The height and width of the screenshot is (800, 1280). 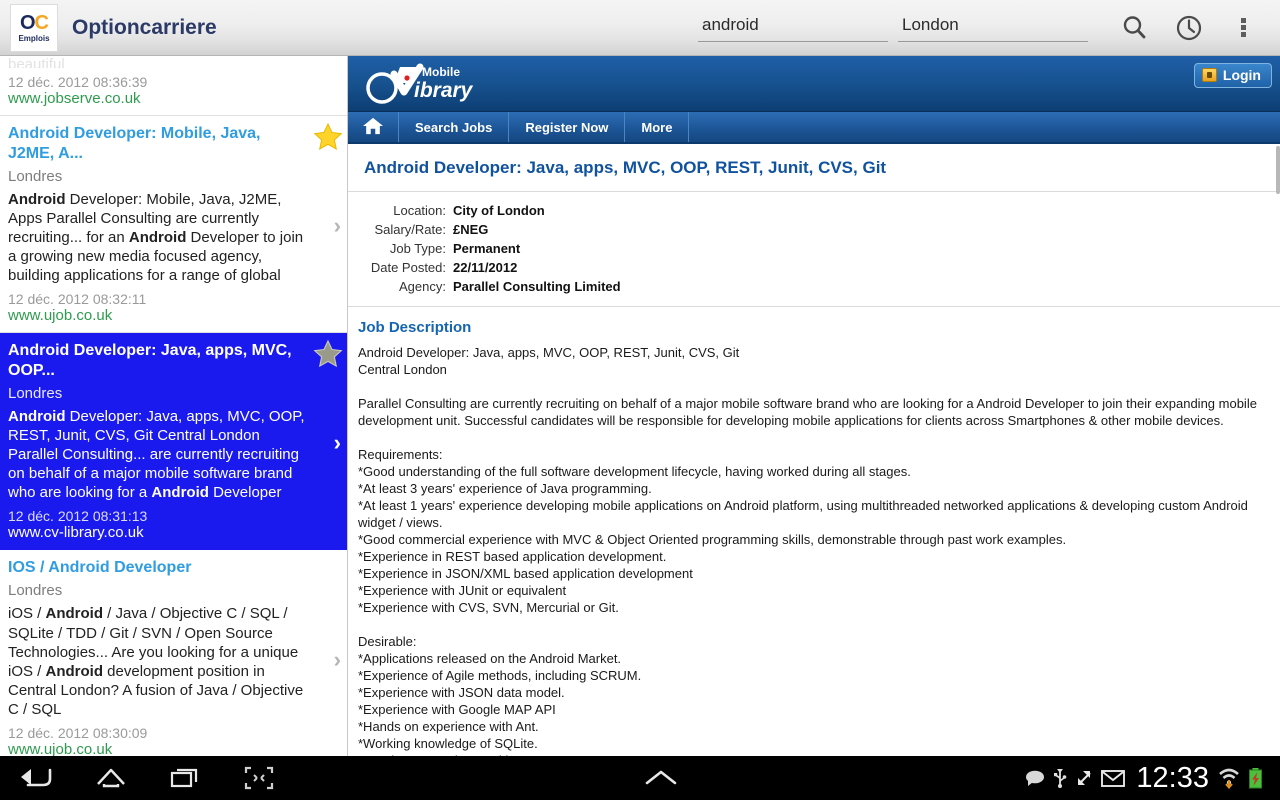 I want to click on nav-home-button, so click(x=373, y=127).